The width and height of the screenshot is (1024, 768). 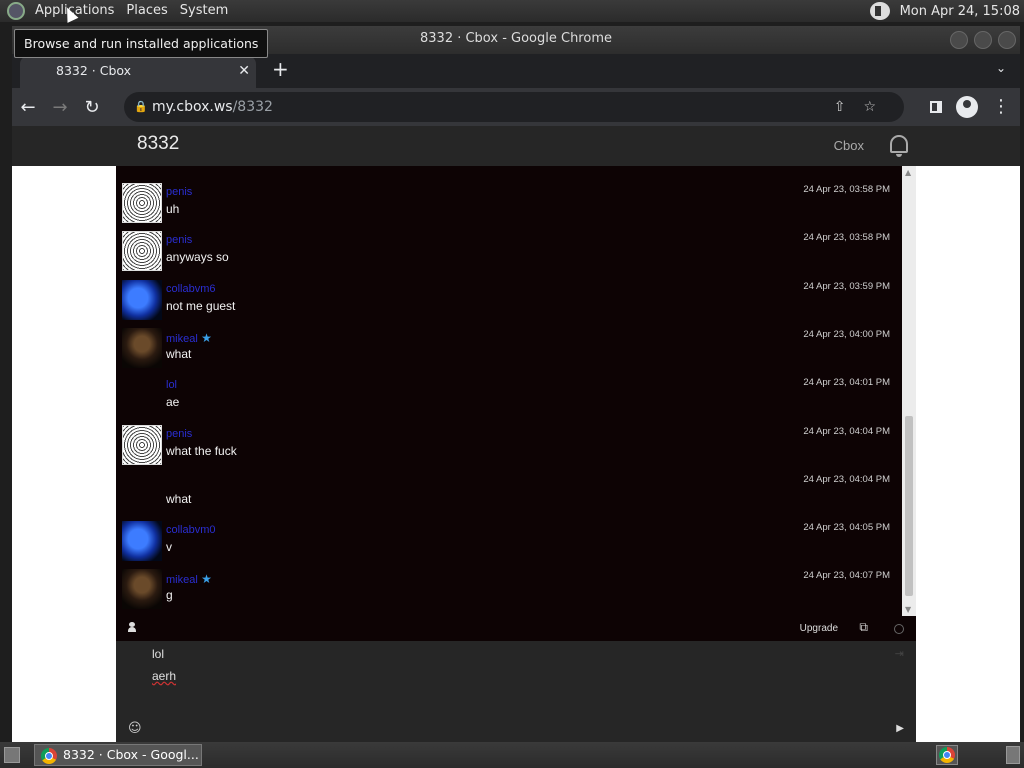 I want to click on message-text: not me guest, so click(x=201, y=305).